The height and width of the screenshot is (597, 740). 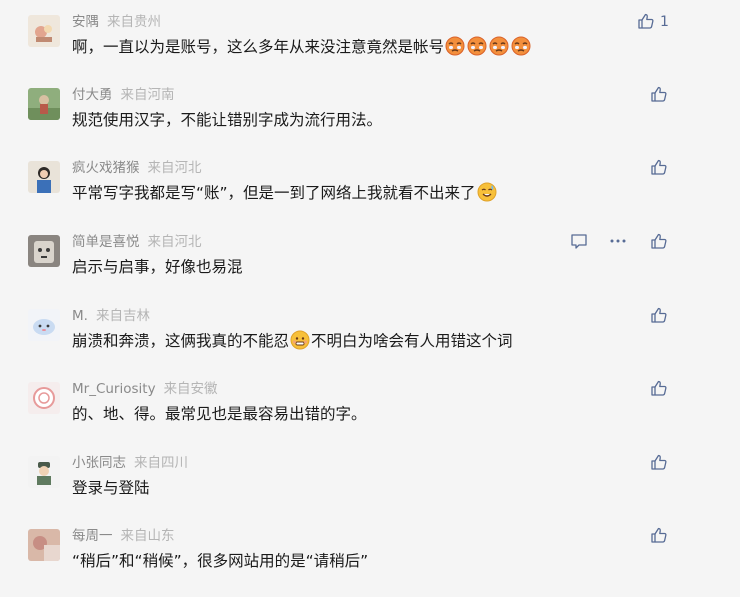 I want to click on comment-text: “稍后”和“稍候”，很多网站用的是“请稍后”, so click(x=220, y=561).